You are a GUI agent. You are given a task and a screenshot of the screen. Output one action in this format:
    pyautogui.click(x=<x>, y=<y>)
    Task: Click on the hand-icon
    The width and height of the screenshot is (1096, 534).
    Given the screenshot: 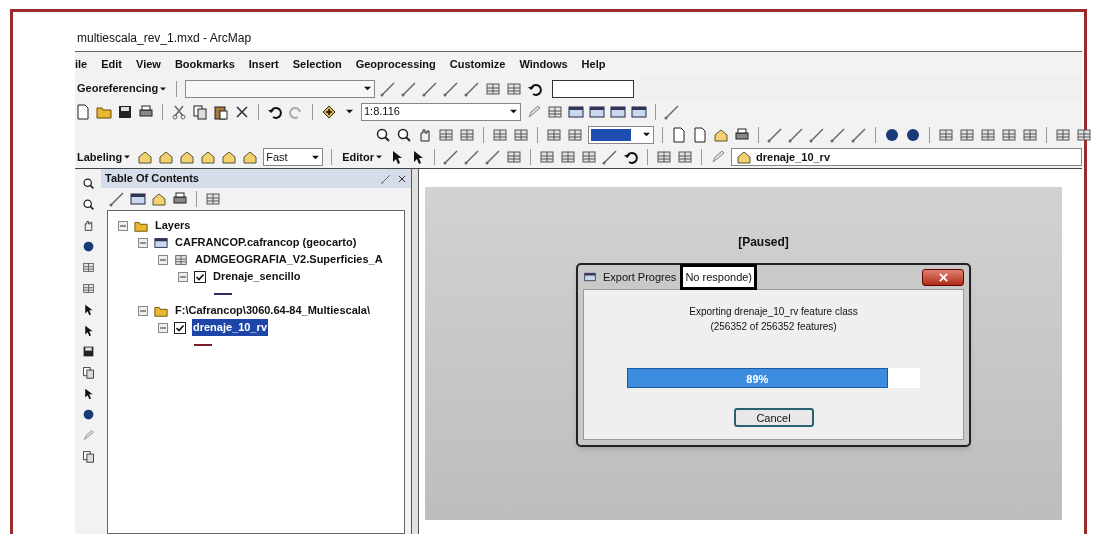 What is the action you would take?
    pyautogui.click(x=425, y=134)
    